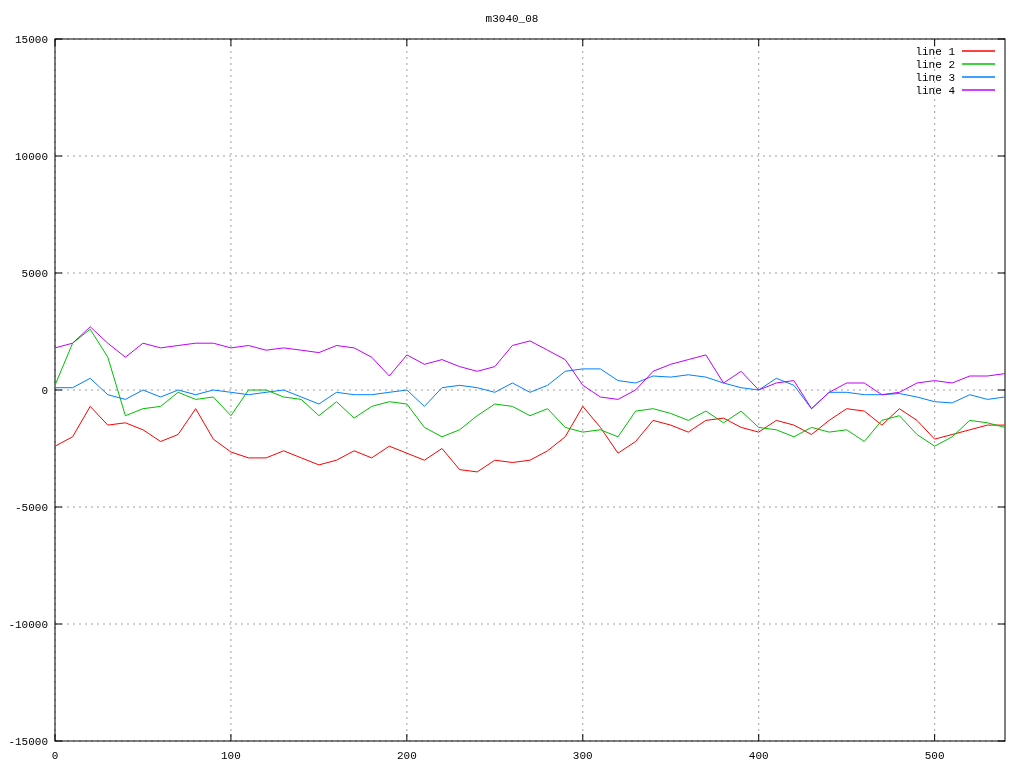  Describe the element at coordinates (935, 52) in the screenshot. I see `legend-label: line 1` at that location.